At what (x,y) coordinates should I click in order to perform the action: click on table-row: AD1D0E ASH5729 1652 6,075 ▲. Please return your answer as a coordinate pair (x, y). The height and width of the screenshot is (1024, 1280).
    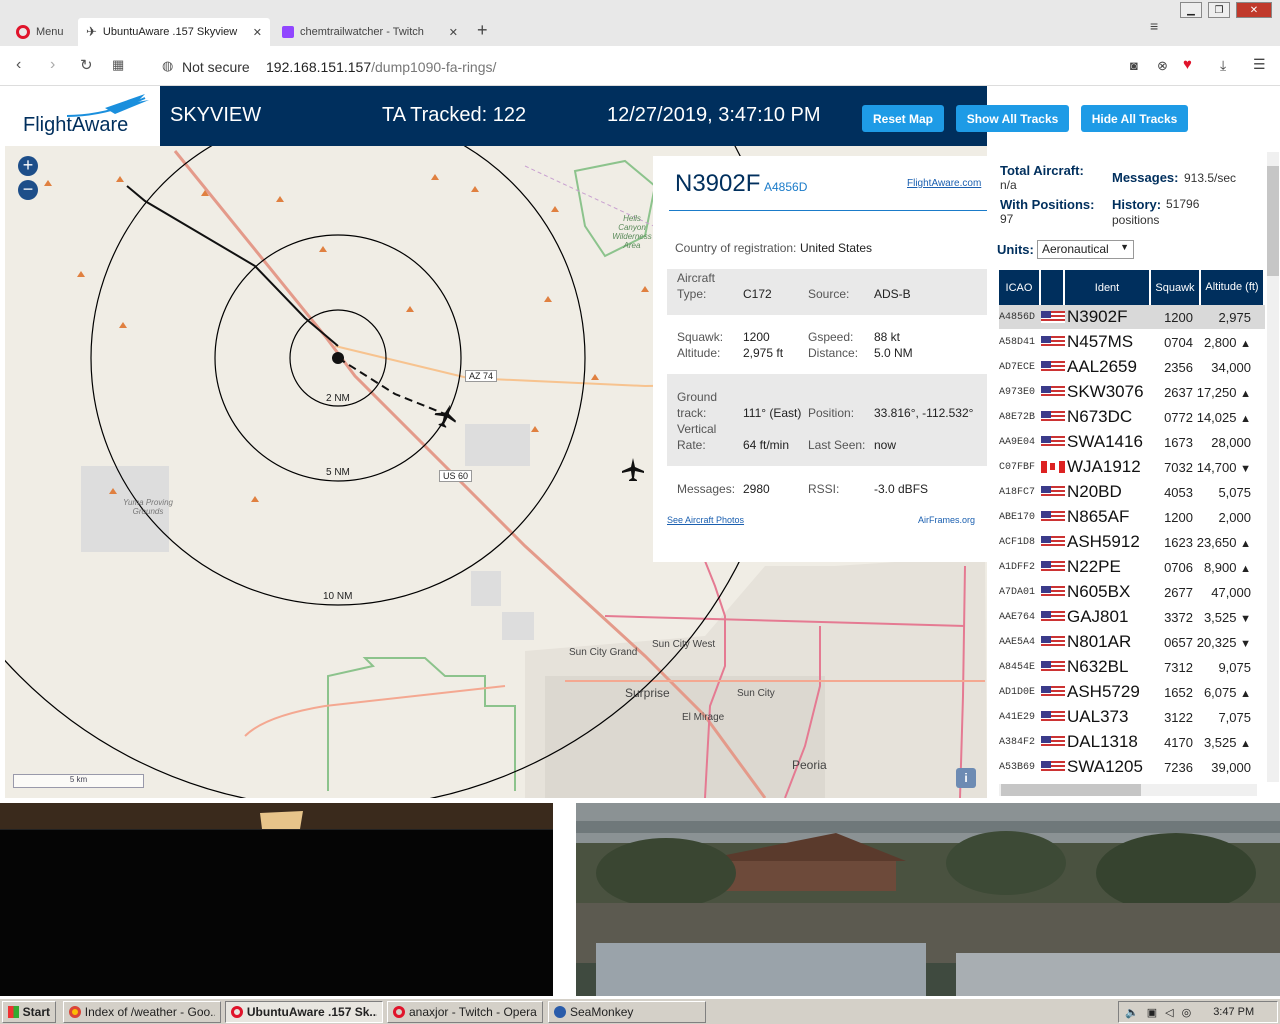
    Looking at the image, I should click on (1132, 692).